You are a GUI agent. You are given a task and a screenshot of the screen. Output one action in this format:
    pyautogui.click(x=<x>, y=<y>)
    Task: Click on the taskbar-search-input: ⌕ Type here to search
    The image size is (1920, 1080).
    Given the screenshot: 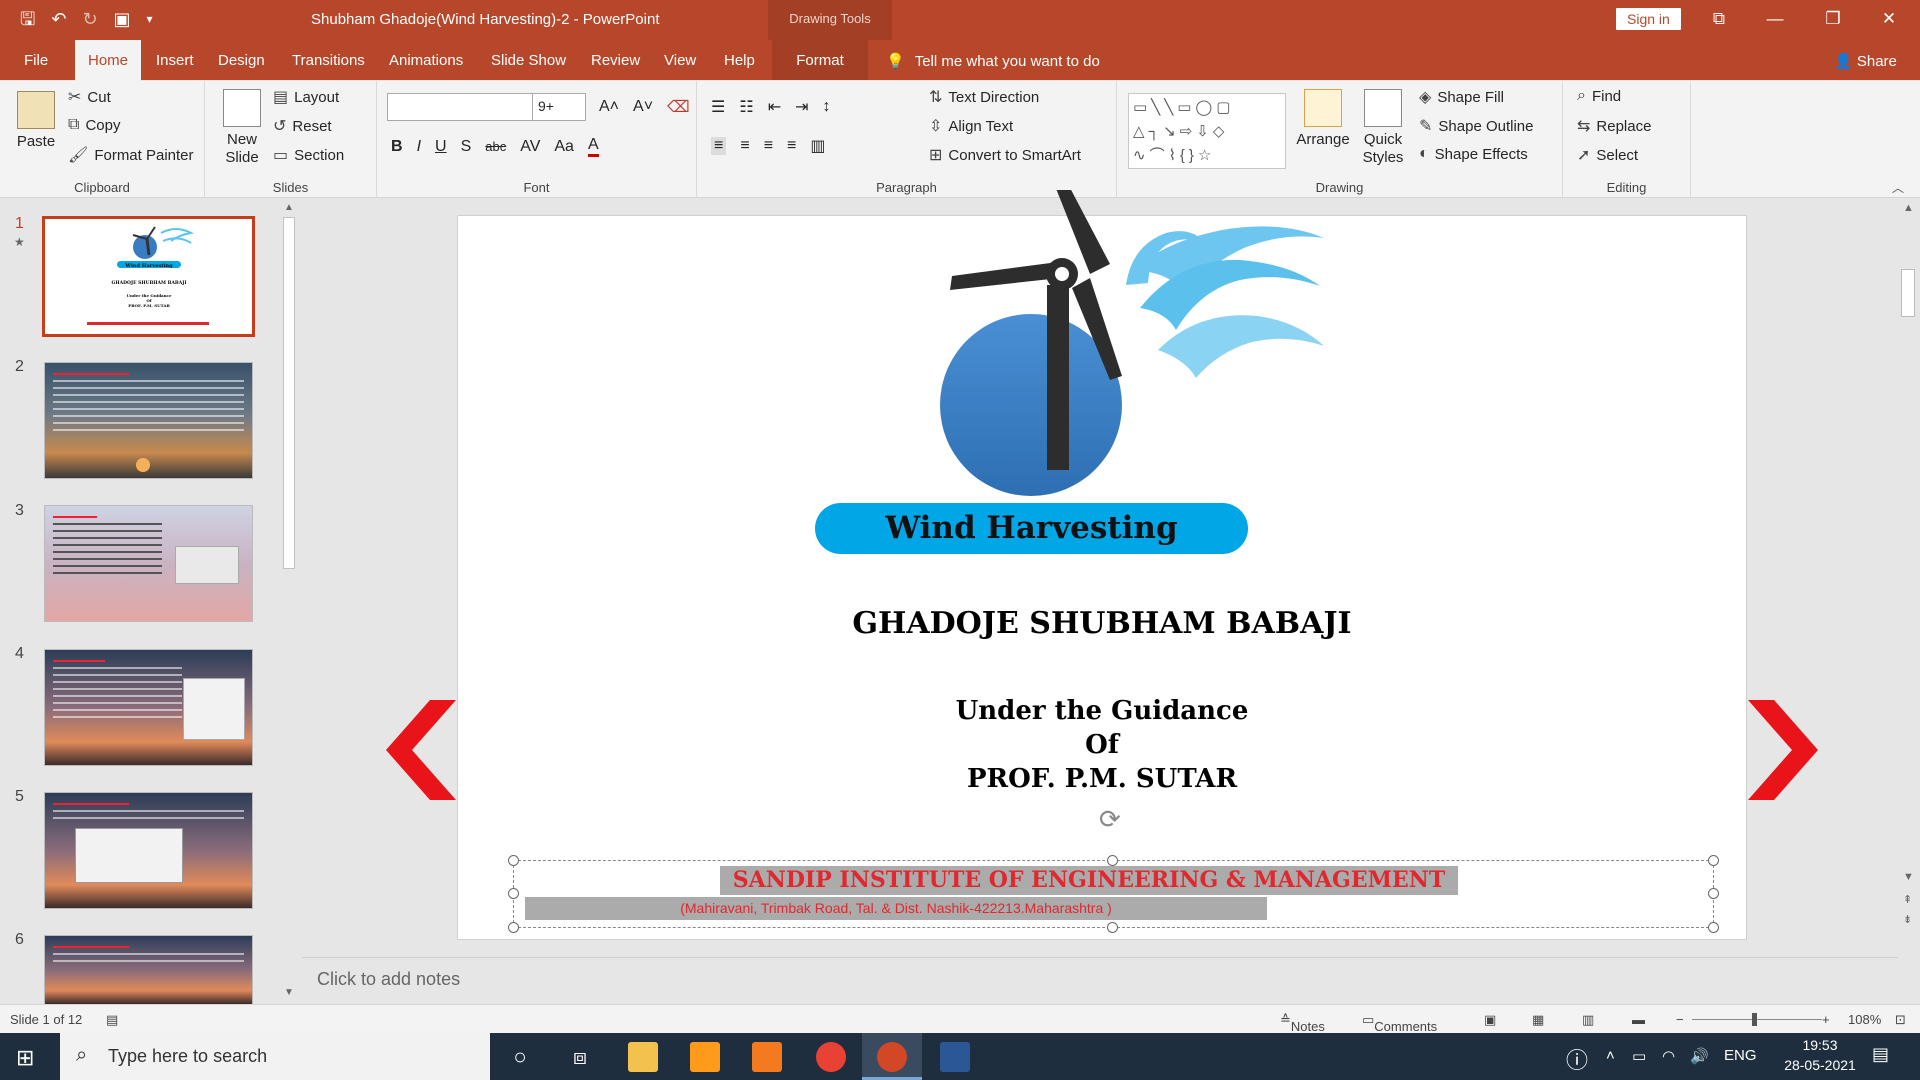 What is the action you would take?
    pyautogui.click(x=275, y=1056)
    